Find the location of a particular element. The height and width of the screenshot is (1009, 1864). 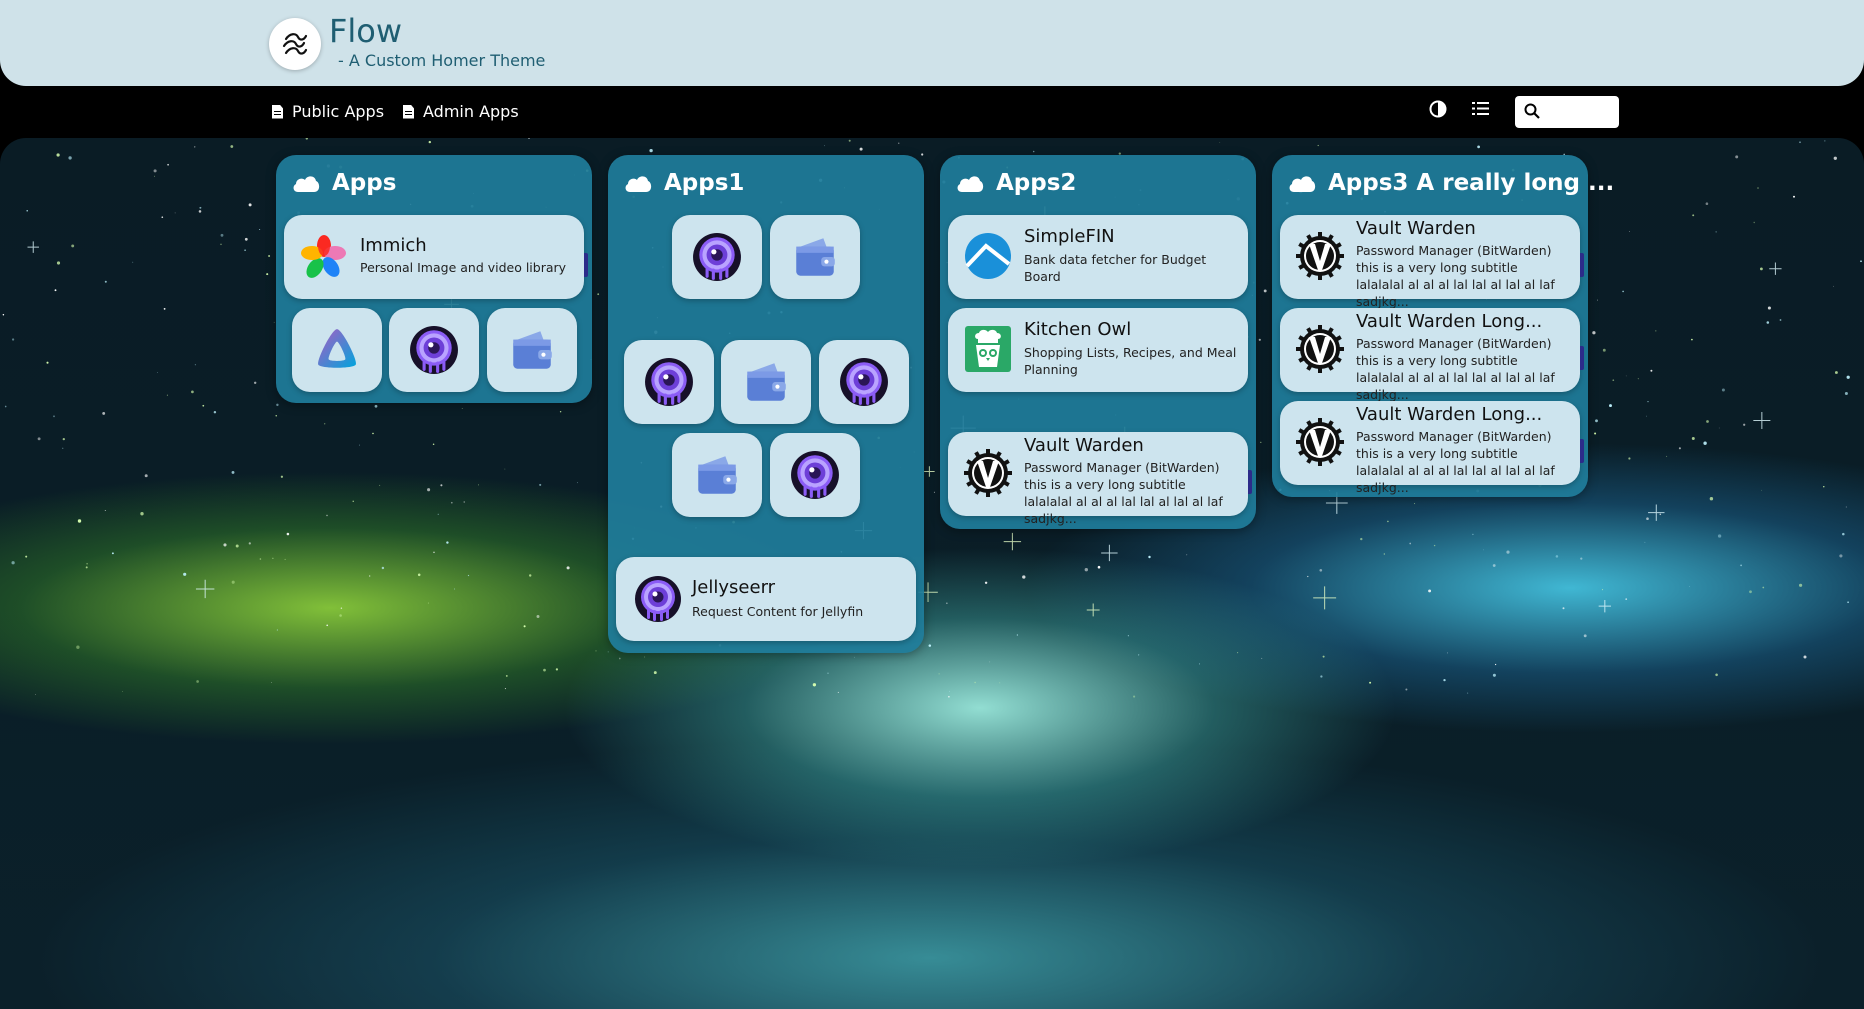

nav-link-public-apps: Public Apps is located at coordinates (328, 111).